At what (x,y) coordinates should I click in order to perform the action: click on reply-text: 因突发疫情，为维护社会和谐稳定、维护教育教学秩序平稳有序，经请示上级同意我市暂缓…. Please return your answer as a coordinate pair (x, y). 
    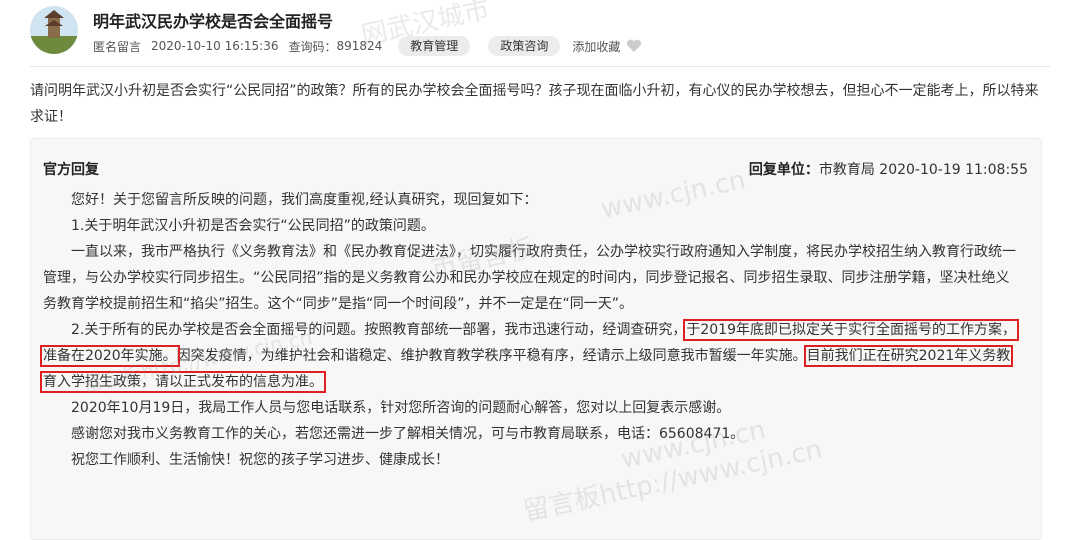
    Looking at the image, I should click on (491, 356).